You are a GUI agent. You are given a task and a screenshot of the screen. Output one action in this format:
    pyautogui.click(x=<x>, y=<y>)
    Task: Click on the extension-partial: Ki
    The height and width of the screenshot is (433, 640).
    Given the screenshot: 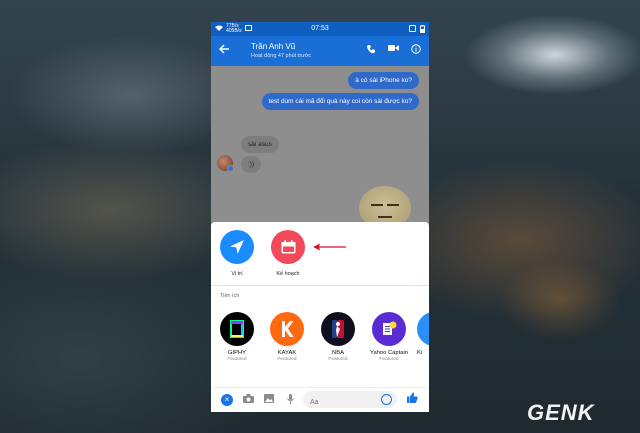 What is the action you would take?
    pyautogui.click(x=423, y=334)
    